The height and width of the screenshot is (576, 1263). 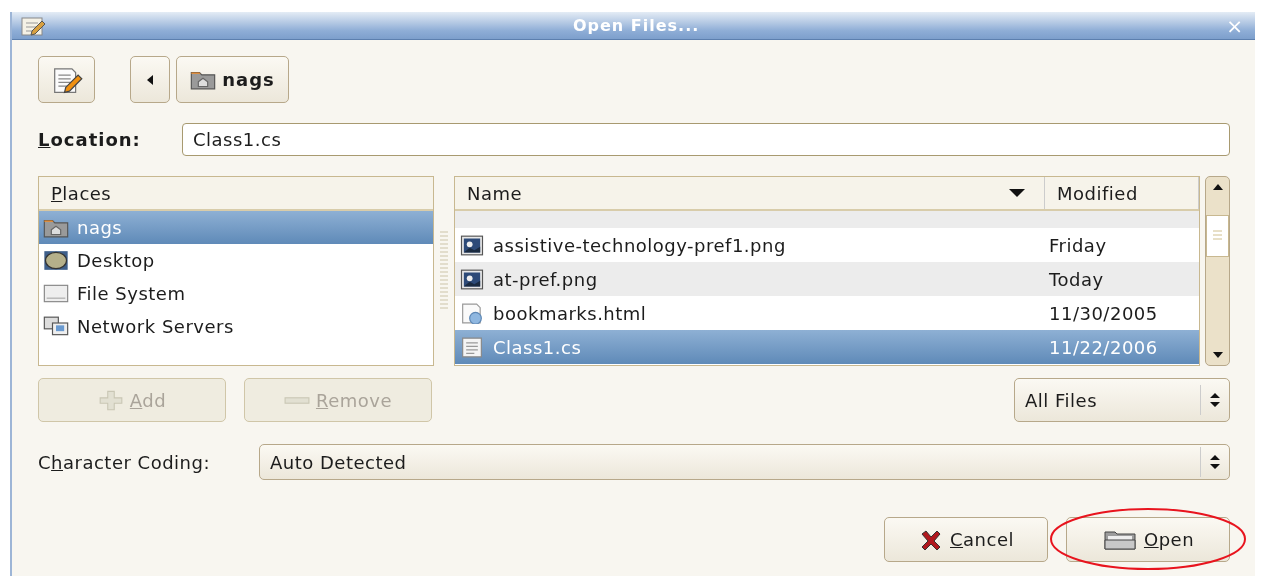 What do you see at coordinates (1217, 236) in the screenshot?
I see `scrollbar-thumb` at bounding box center [1217, 236].